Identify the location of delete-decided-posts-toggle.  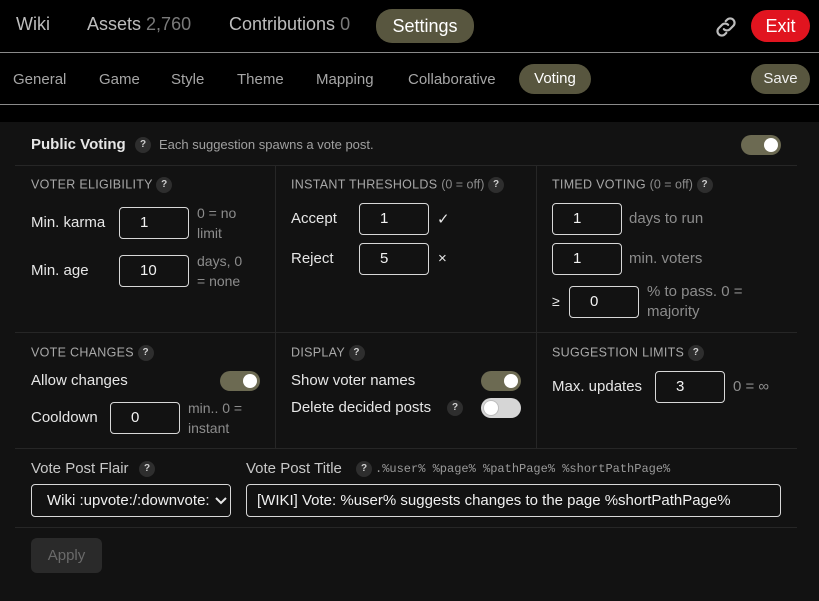
(501, 408).